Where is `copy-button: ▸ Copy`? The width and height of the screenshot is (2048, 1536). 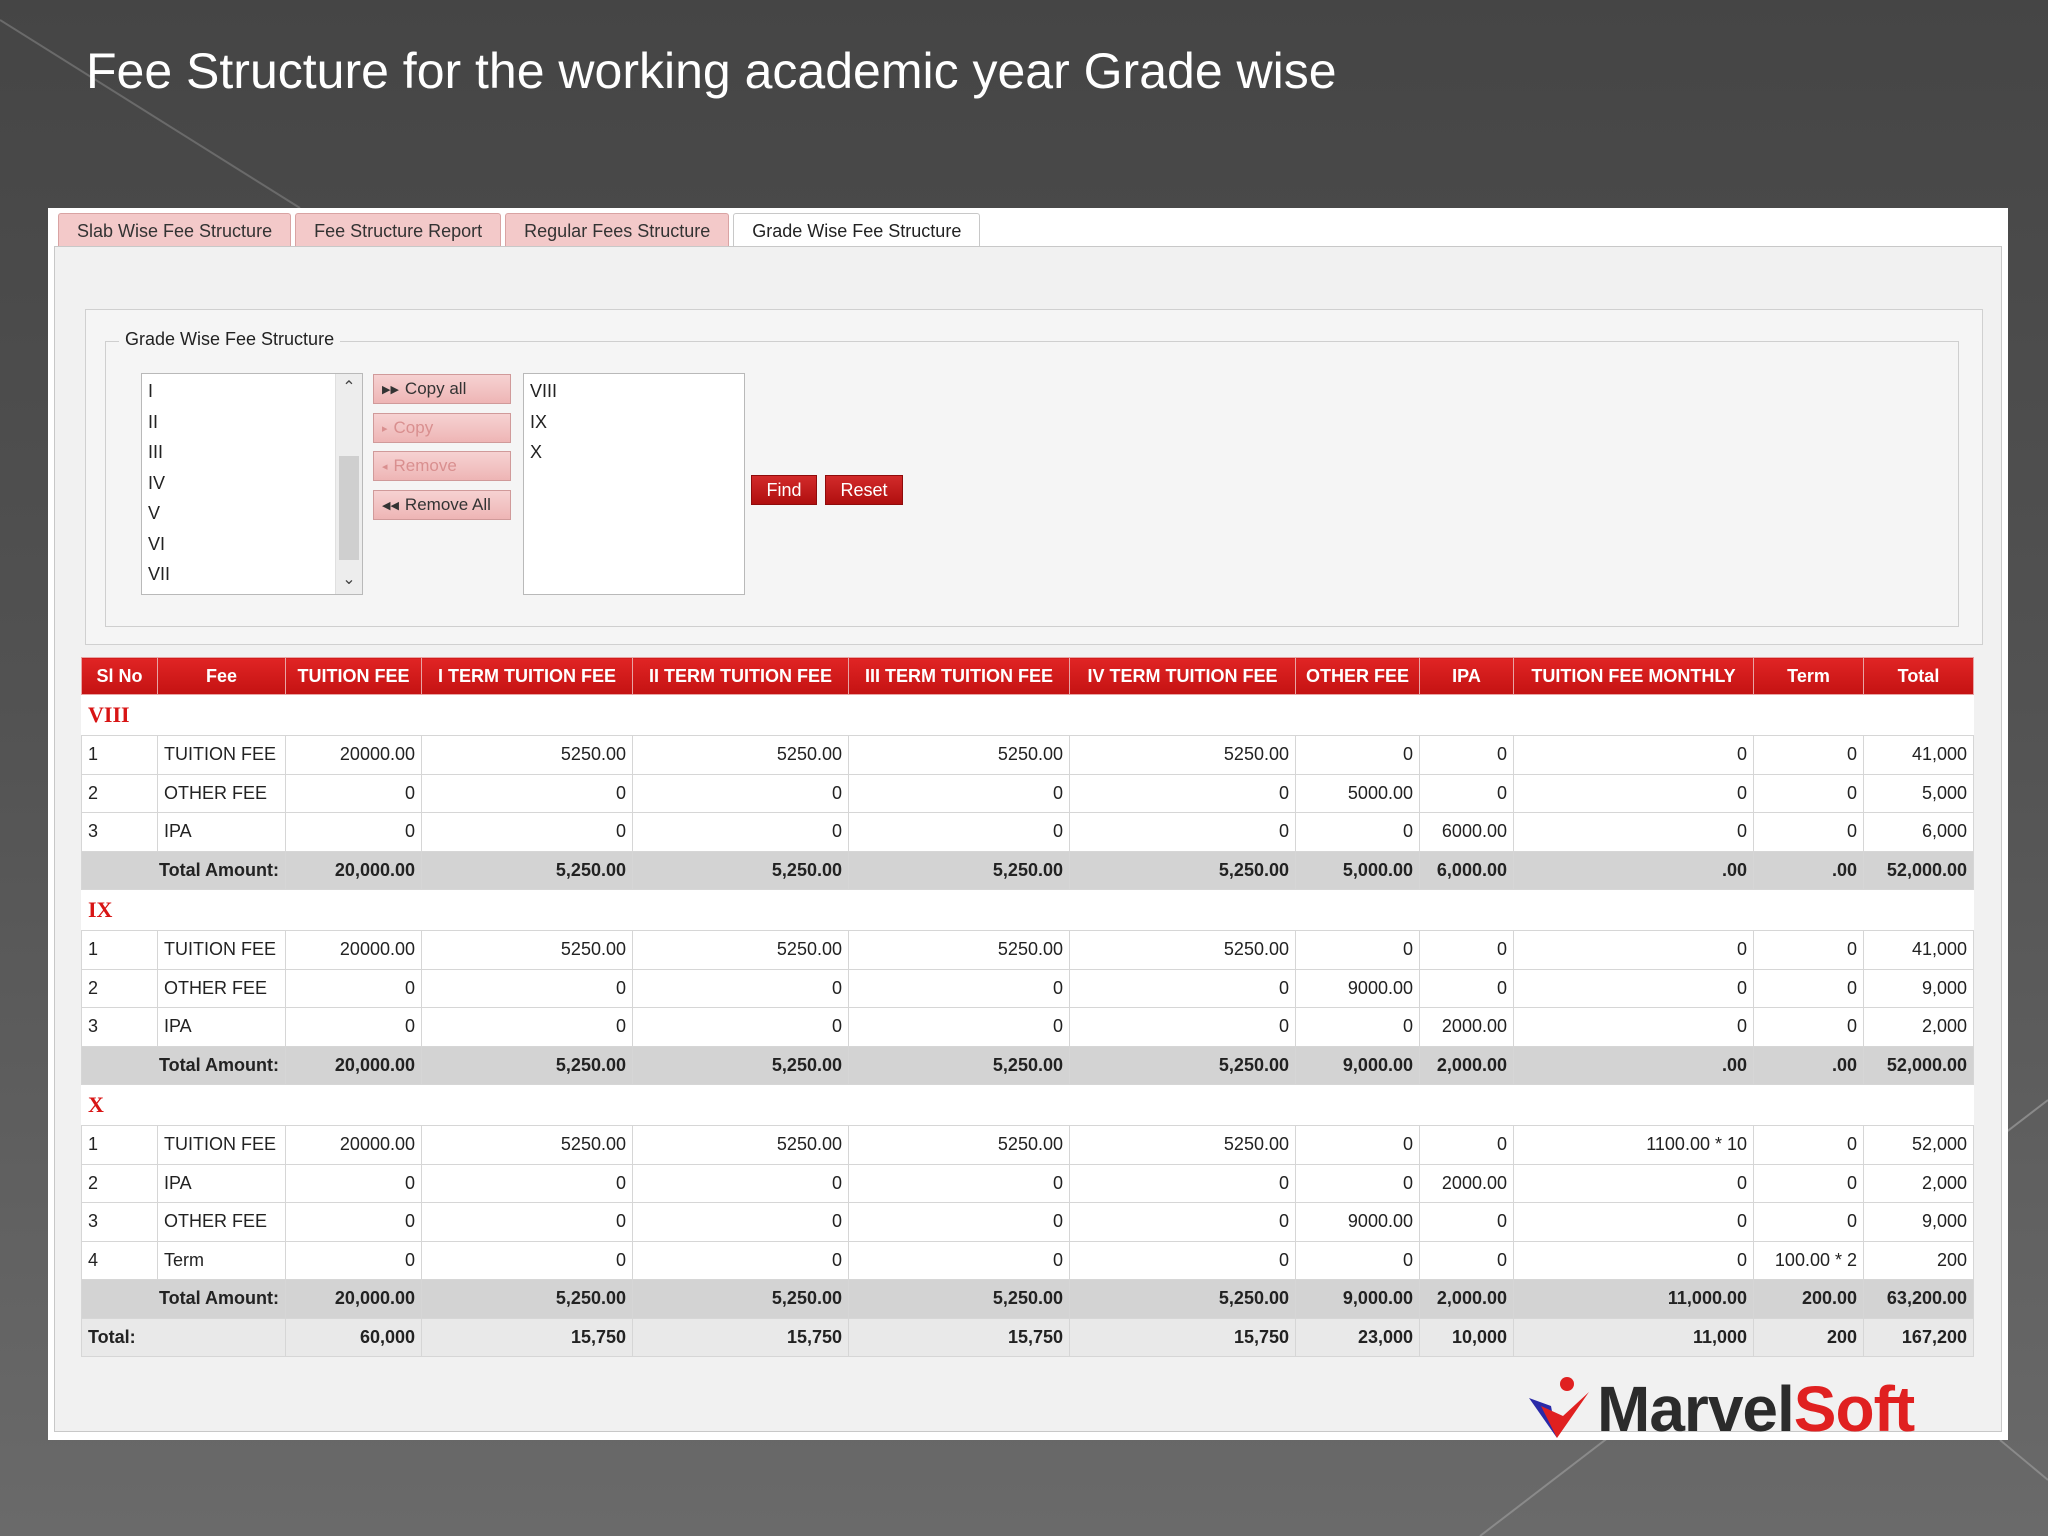 copy-button: ▸ Copy is located at coordinates (442, 428).